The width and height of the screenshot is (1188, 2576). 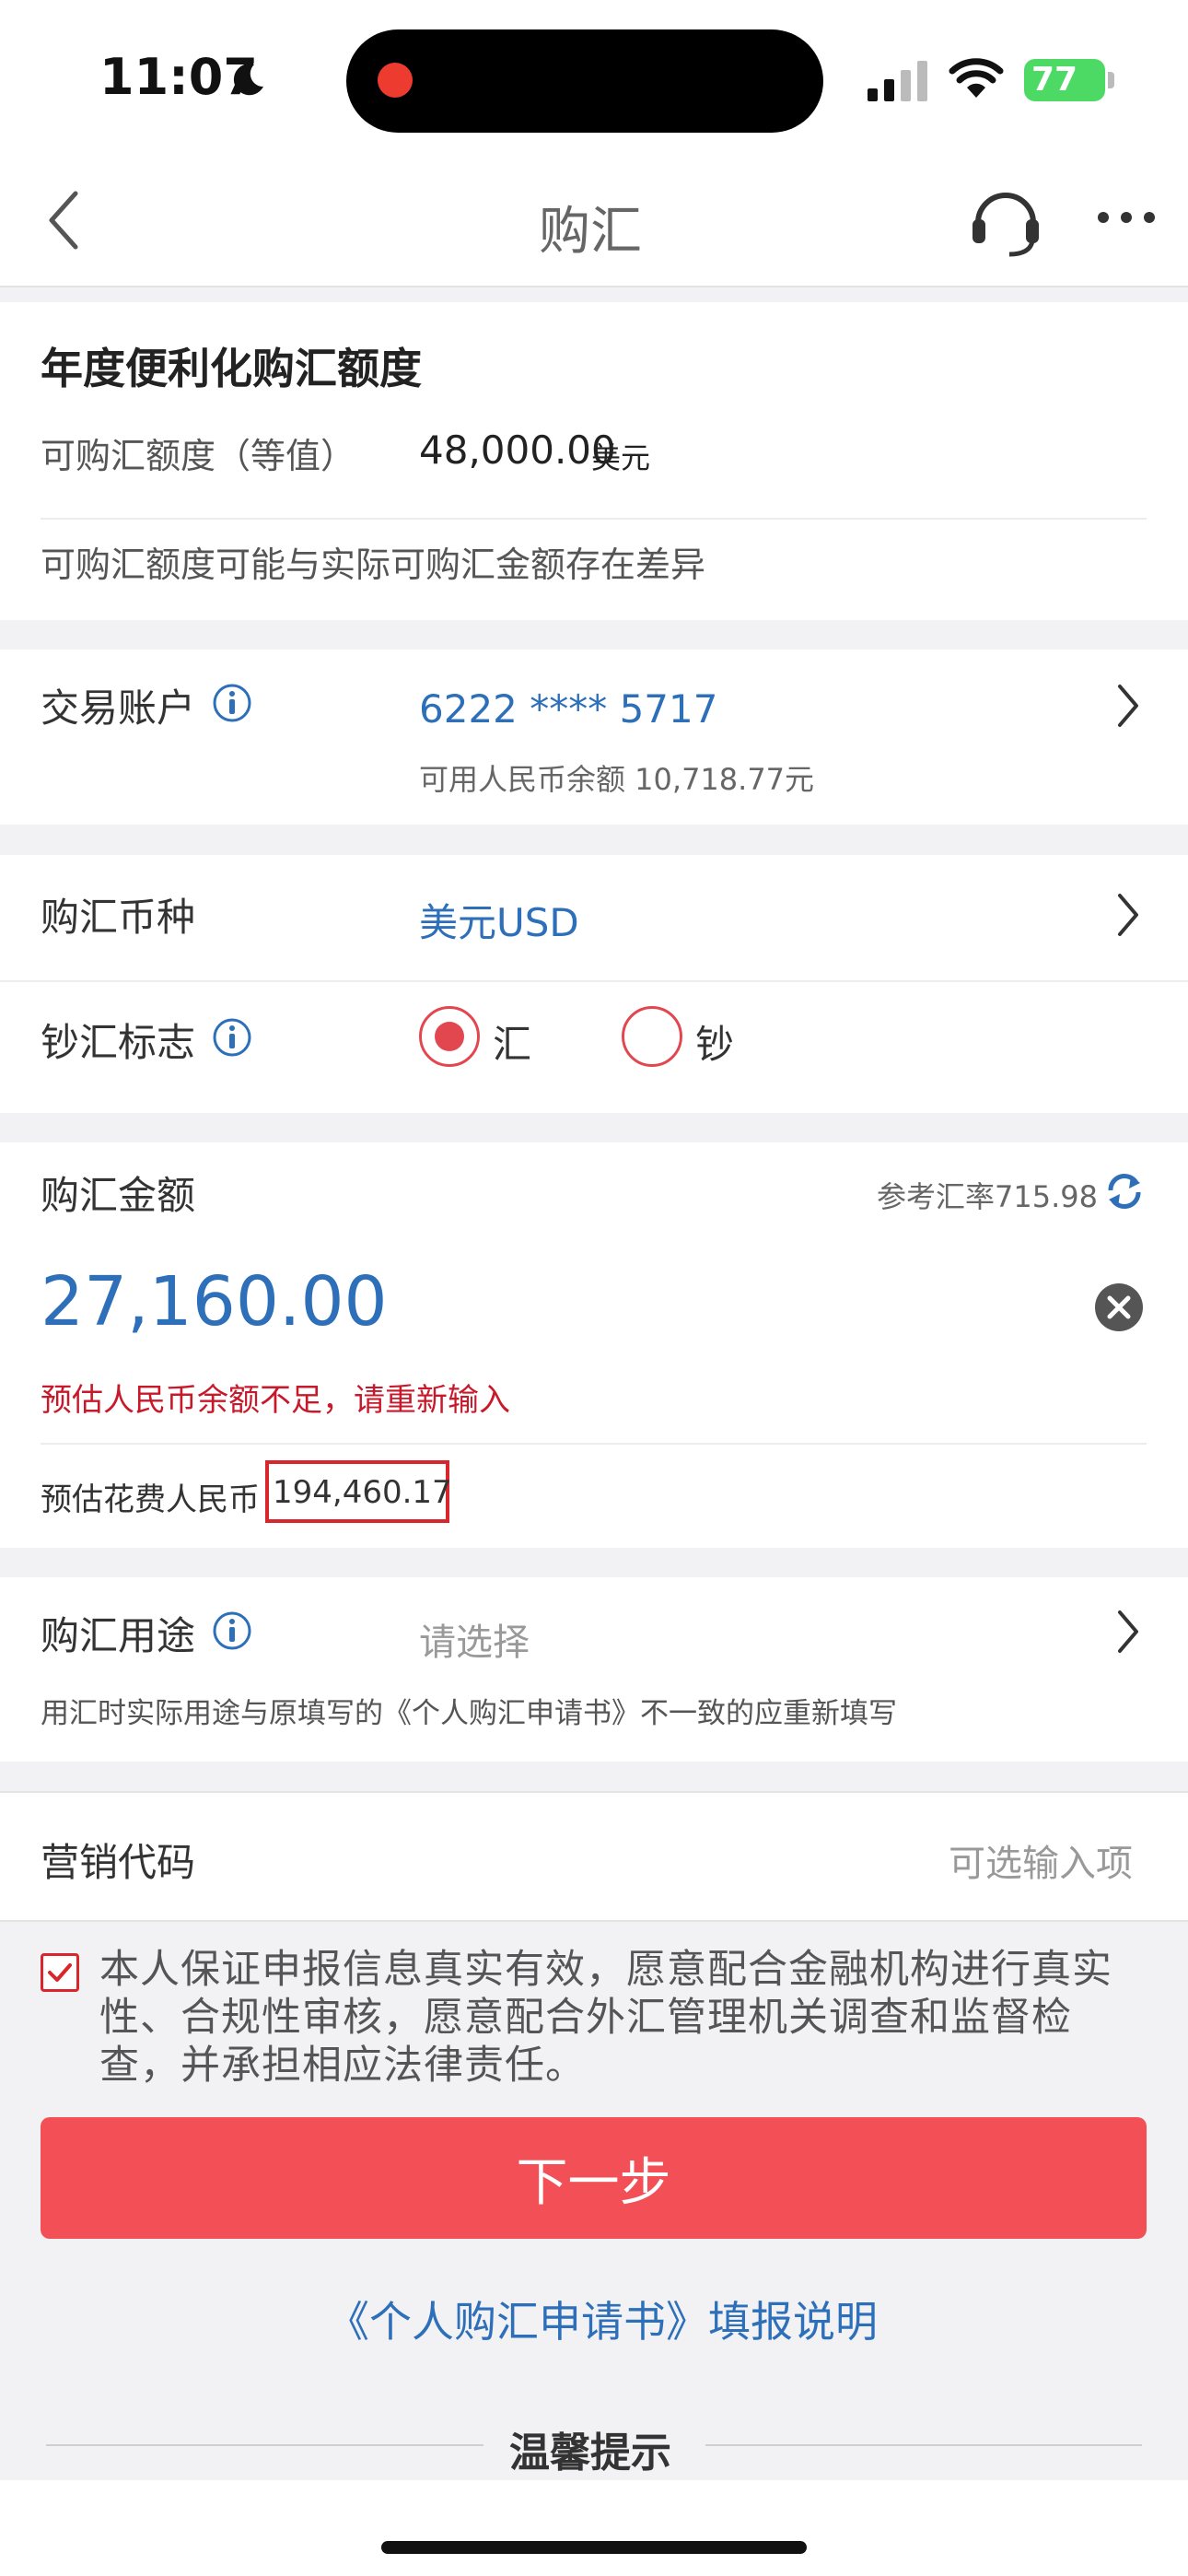 I want to click on radio-option-remittance: 汇, so click(x=483, y=1038).